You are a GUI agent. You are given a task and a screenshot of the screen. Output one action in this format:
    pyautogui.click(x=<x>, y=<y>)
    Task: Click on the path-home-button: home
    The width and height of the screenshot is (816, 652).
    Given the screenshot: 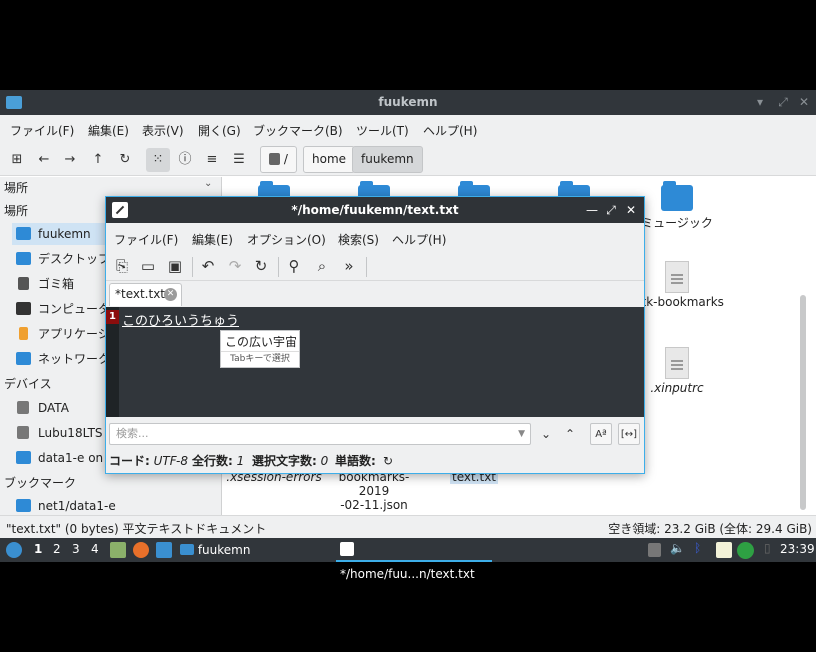 What is the action you would take?
    pyautogui.click(x=329, y=159)
    